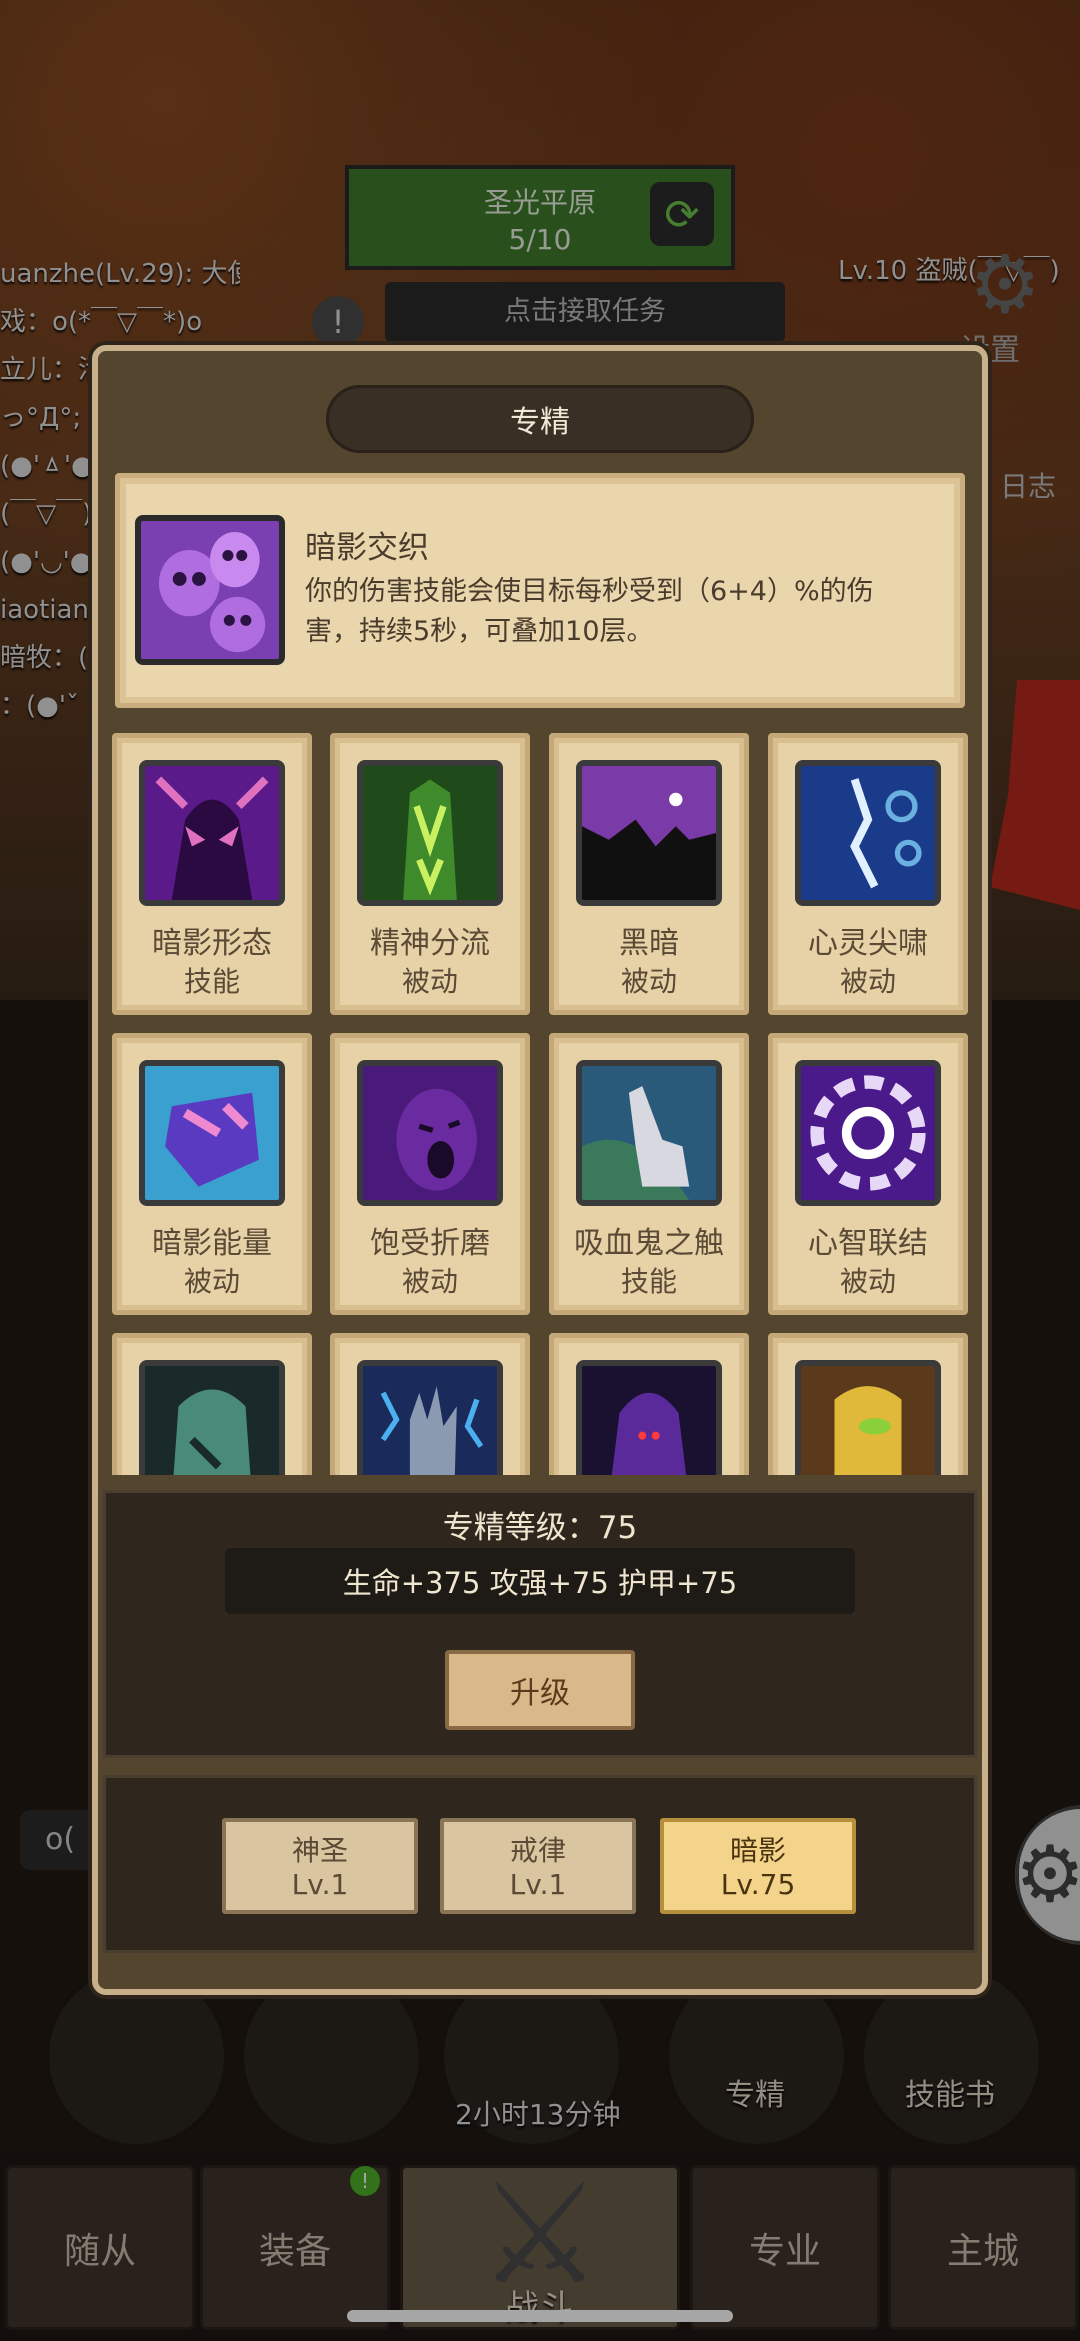 The height and width of the screenshot is (2341, 1080). I want to click on skill-name: 暗影能量, so click(212, 1243).